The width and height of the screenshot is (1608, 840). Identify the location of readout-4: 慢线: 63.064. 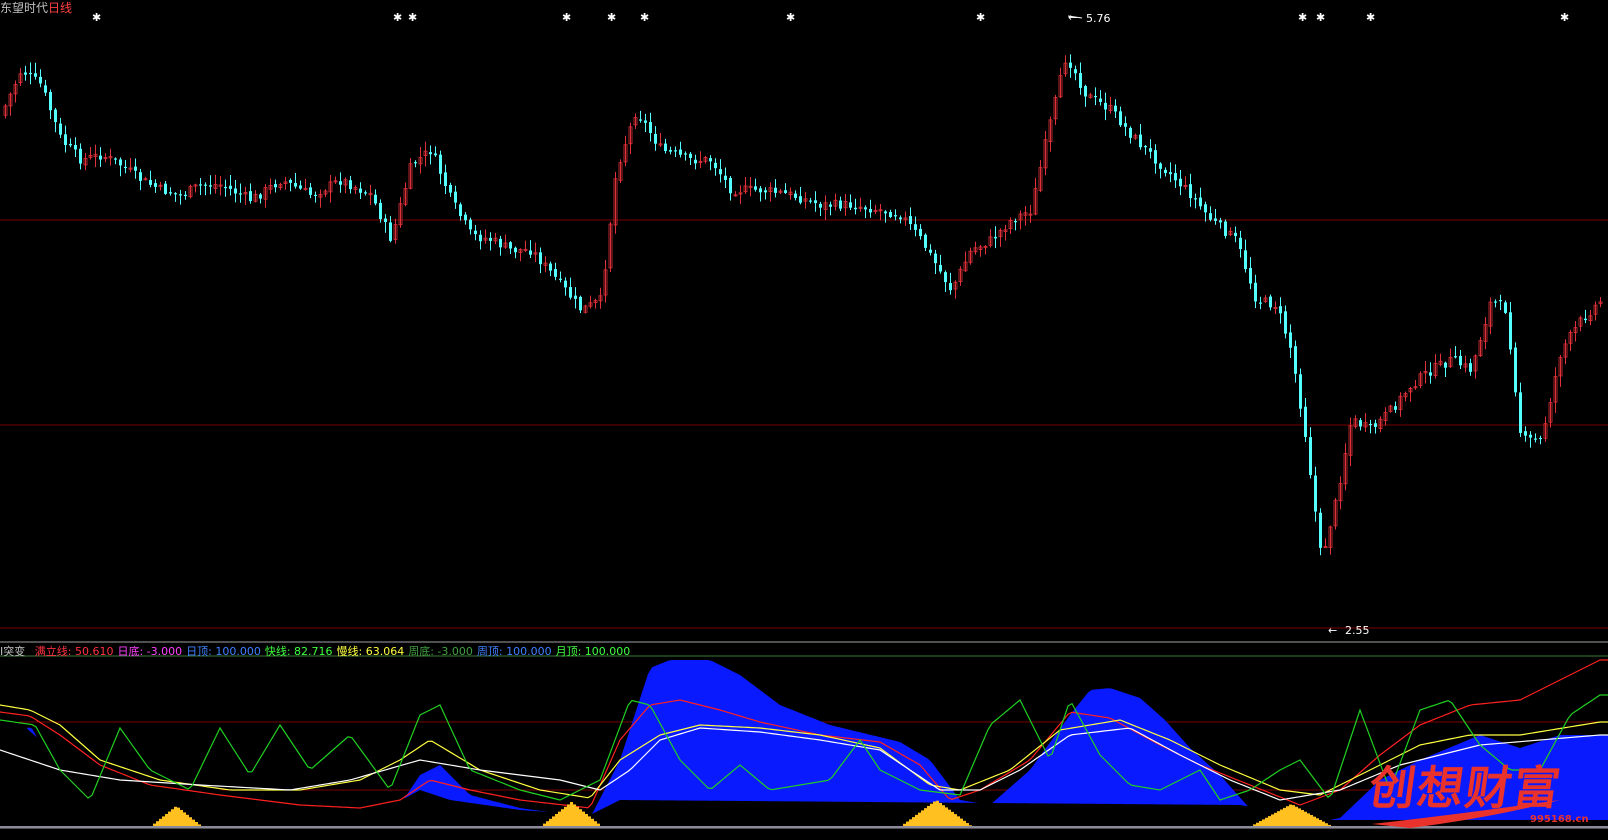
(370, 651).